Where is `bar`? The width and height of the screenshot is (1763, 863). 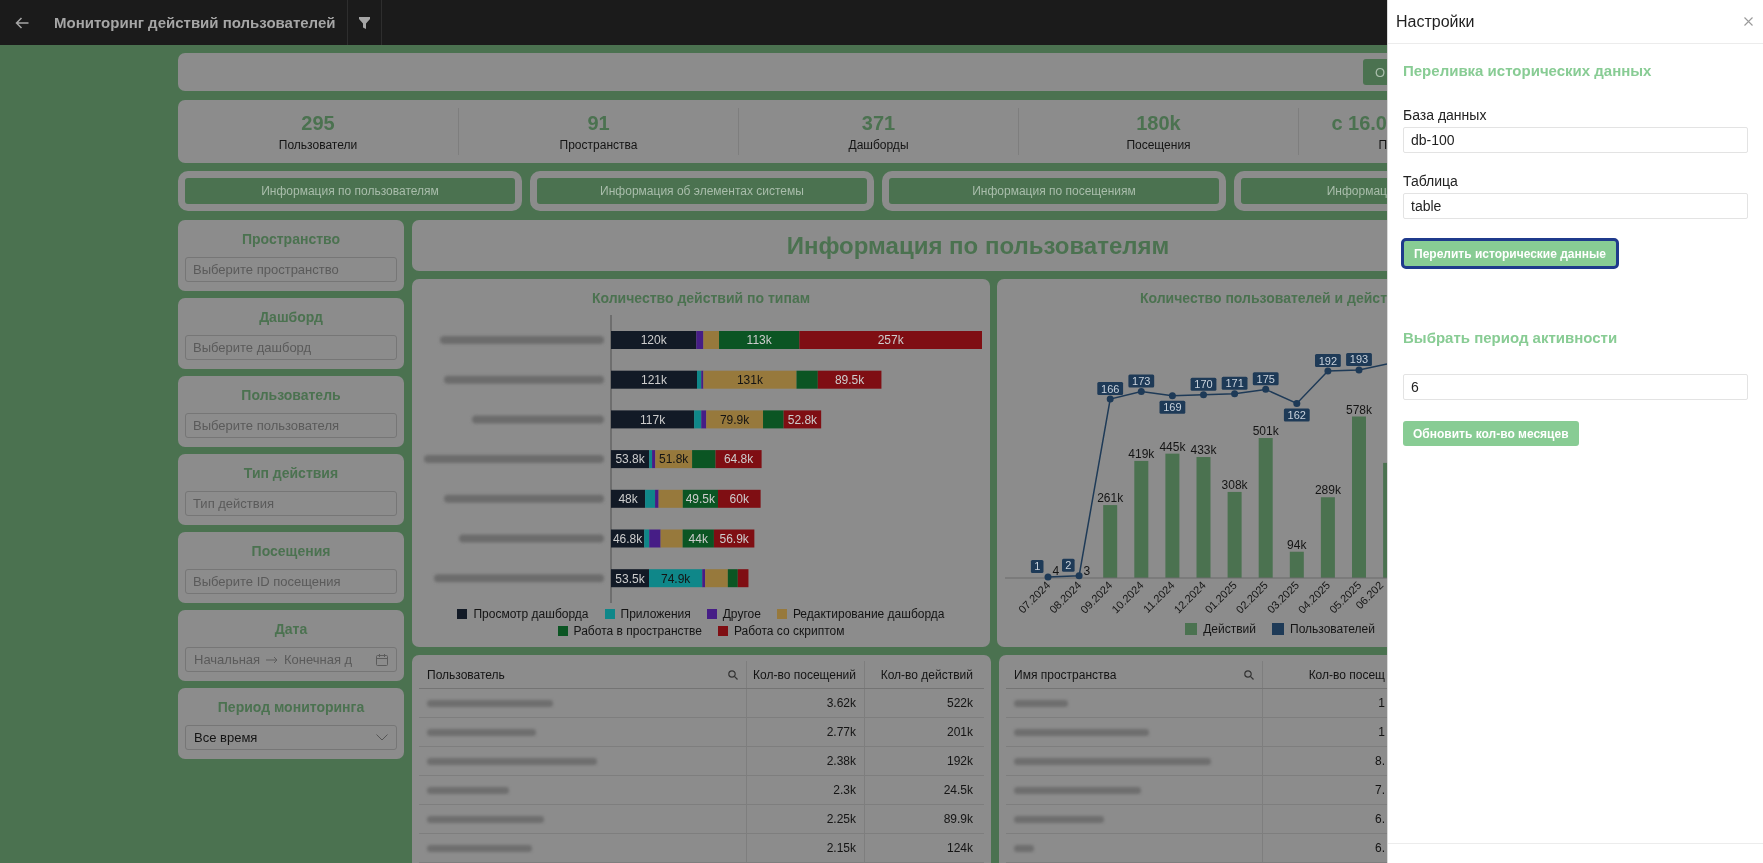
bar is located at coordinates (1296, 564).